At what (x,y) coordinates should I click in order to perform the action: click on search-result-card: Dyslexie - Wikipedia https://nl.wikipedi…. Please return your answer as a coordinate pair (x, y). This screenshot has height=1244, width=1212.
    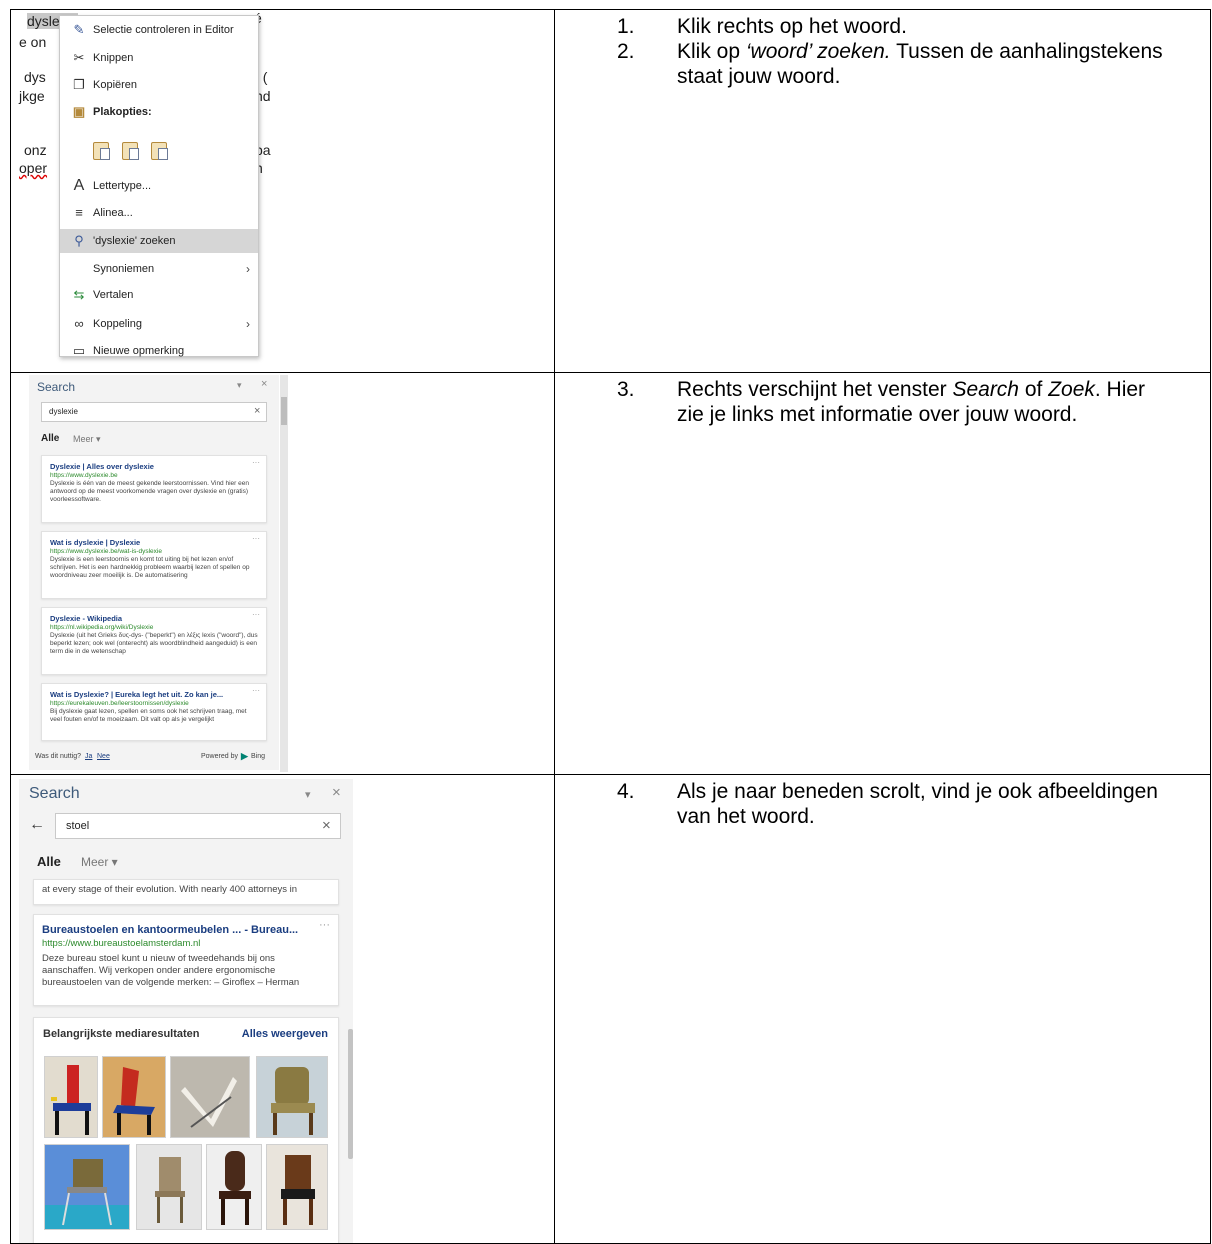
    Looking at the image, I should click on (154, 641).